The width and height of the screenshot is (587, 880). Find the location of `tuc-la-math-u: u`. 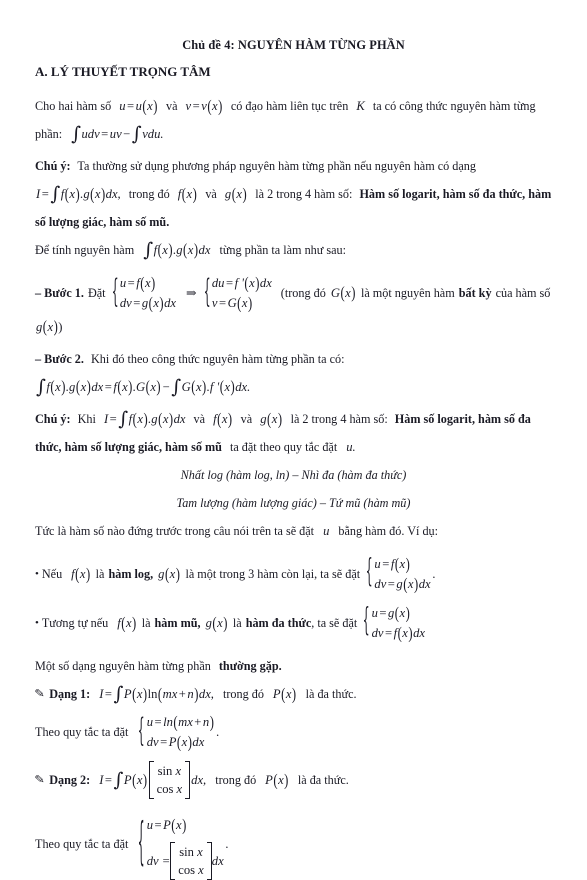

tuc-la-math-u: u is located at coordinates (326, 530).